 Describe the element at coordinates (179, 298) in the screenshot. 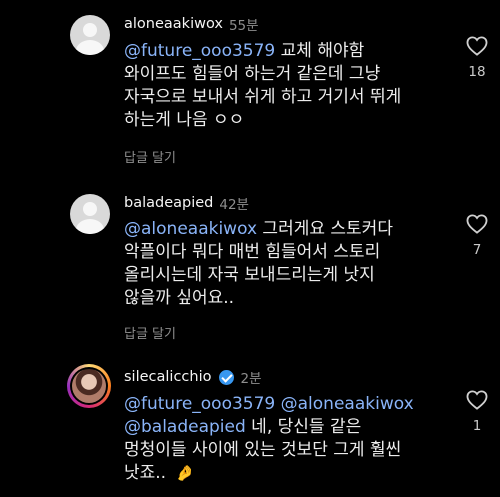

I see `comment-text-line: 않을까 싶어요..` at that location.